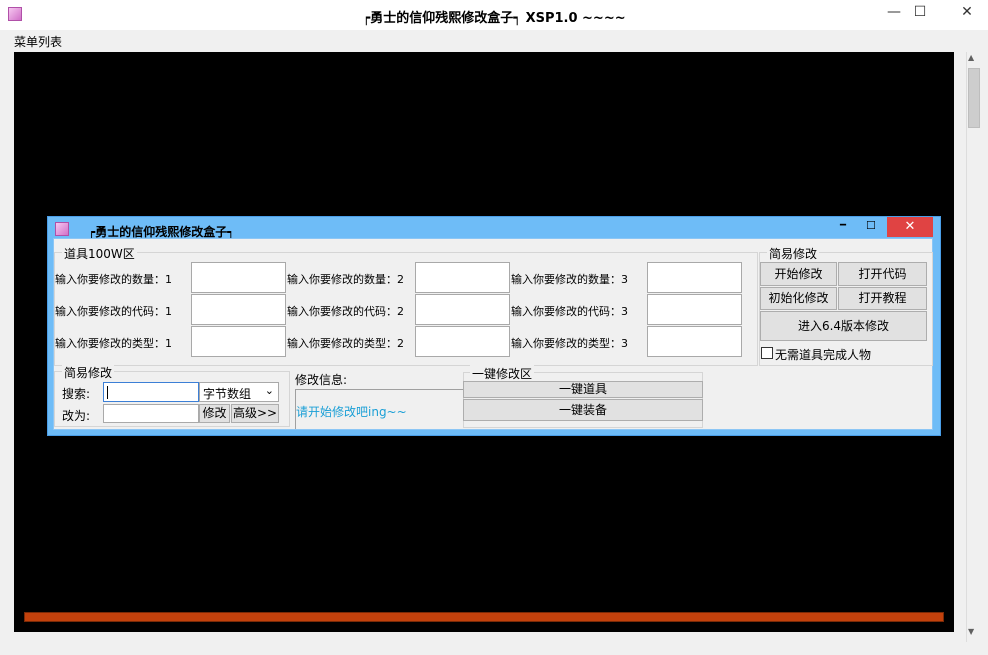 The image size is (988, 655). Describe the element at coordinates (321, 380) in the screenshot. I see `info-label: 修改信息:` at that location.